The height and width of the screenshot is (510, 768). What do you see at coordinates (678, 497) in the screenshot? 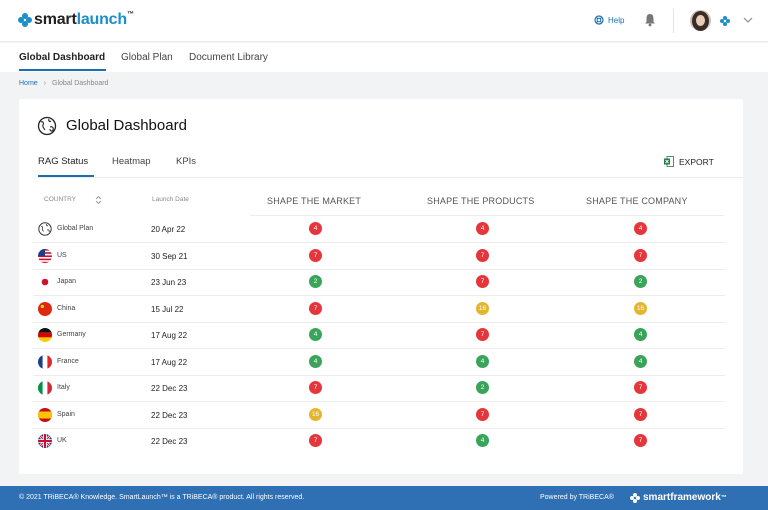
I see `smartframework-logo: smart framework ™` at bounding box center [678, 497].